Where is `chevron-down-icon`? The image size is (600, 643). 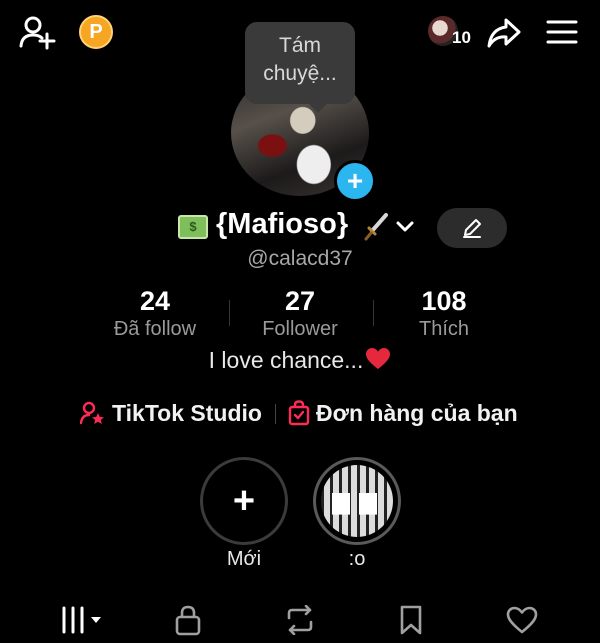
chevron-down-icon is located at coordinates (405, 227).